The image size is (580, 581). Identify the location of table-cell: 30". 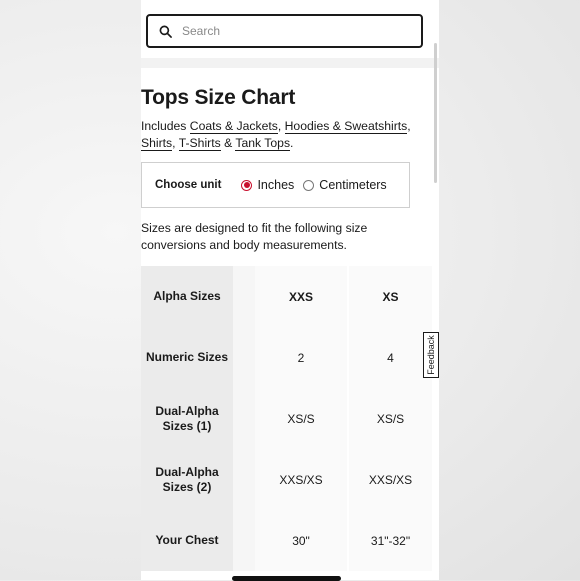
(301, 540).